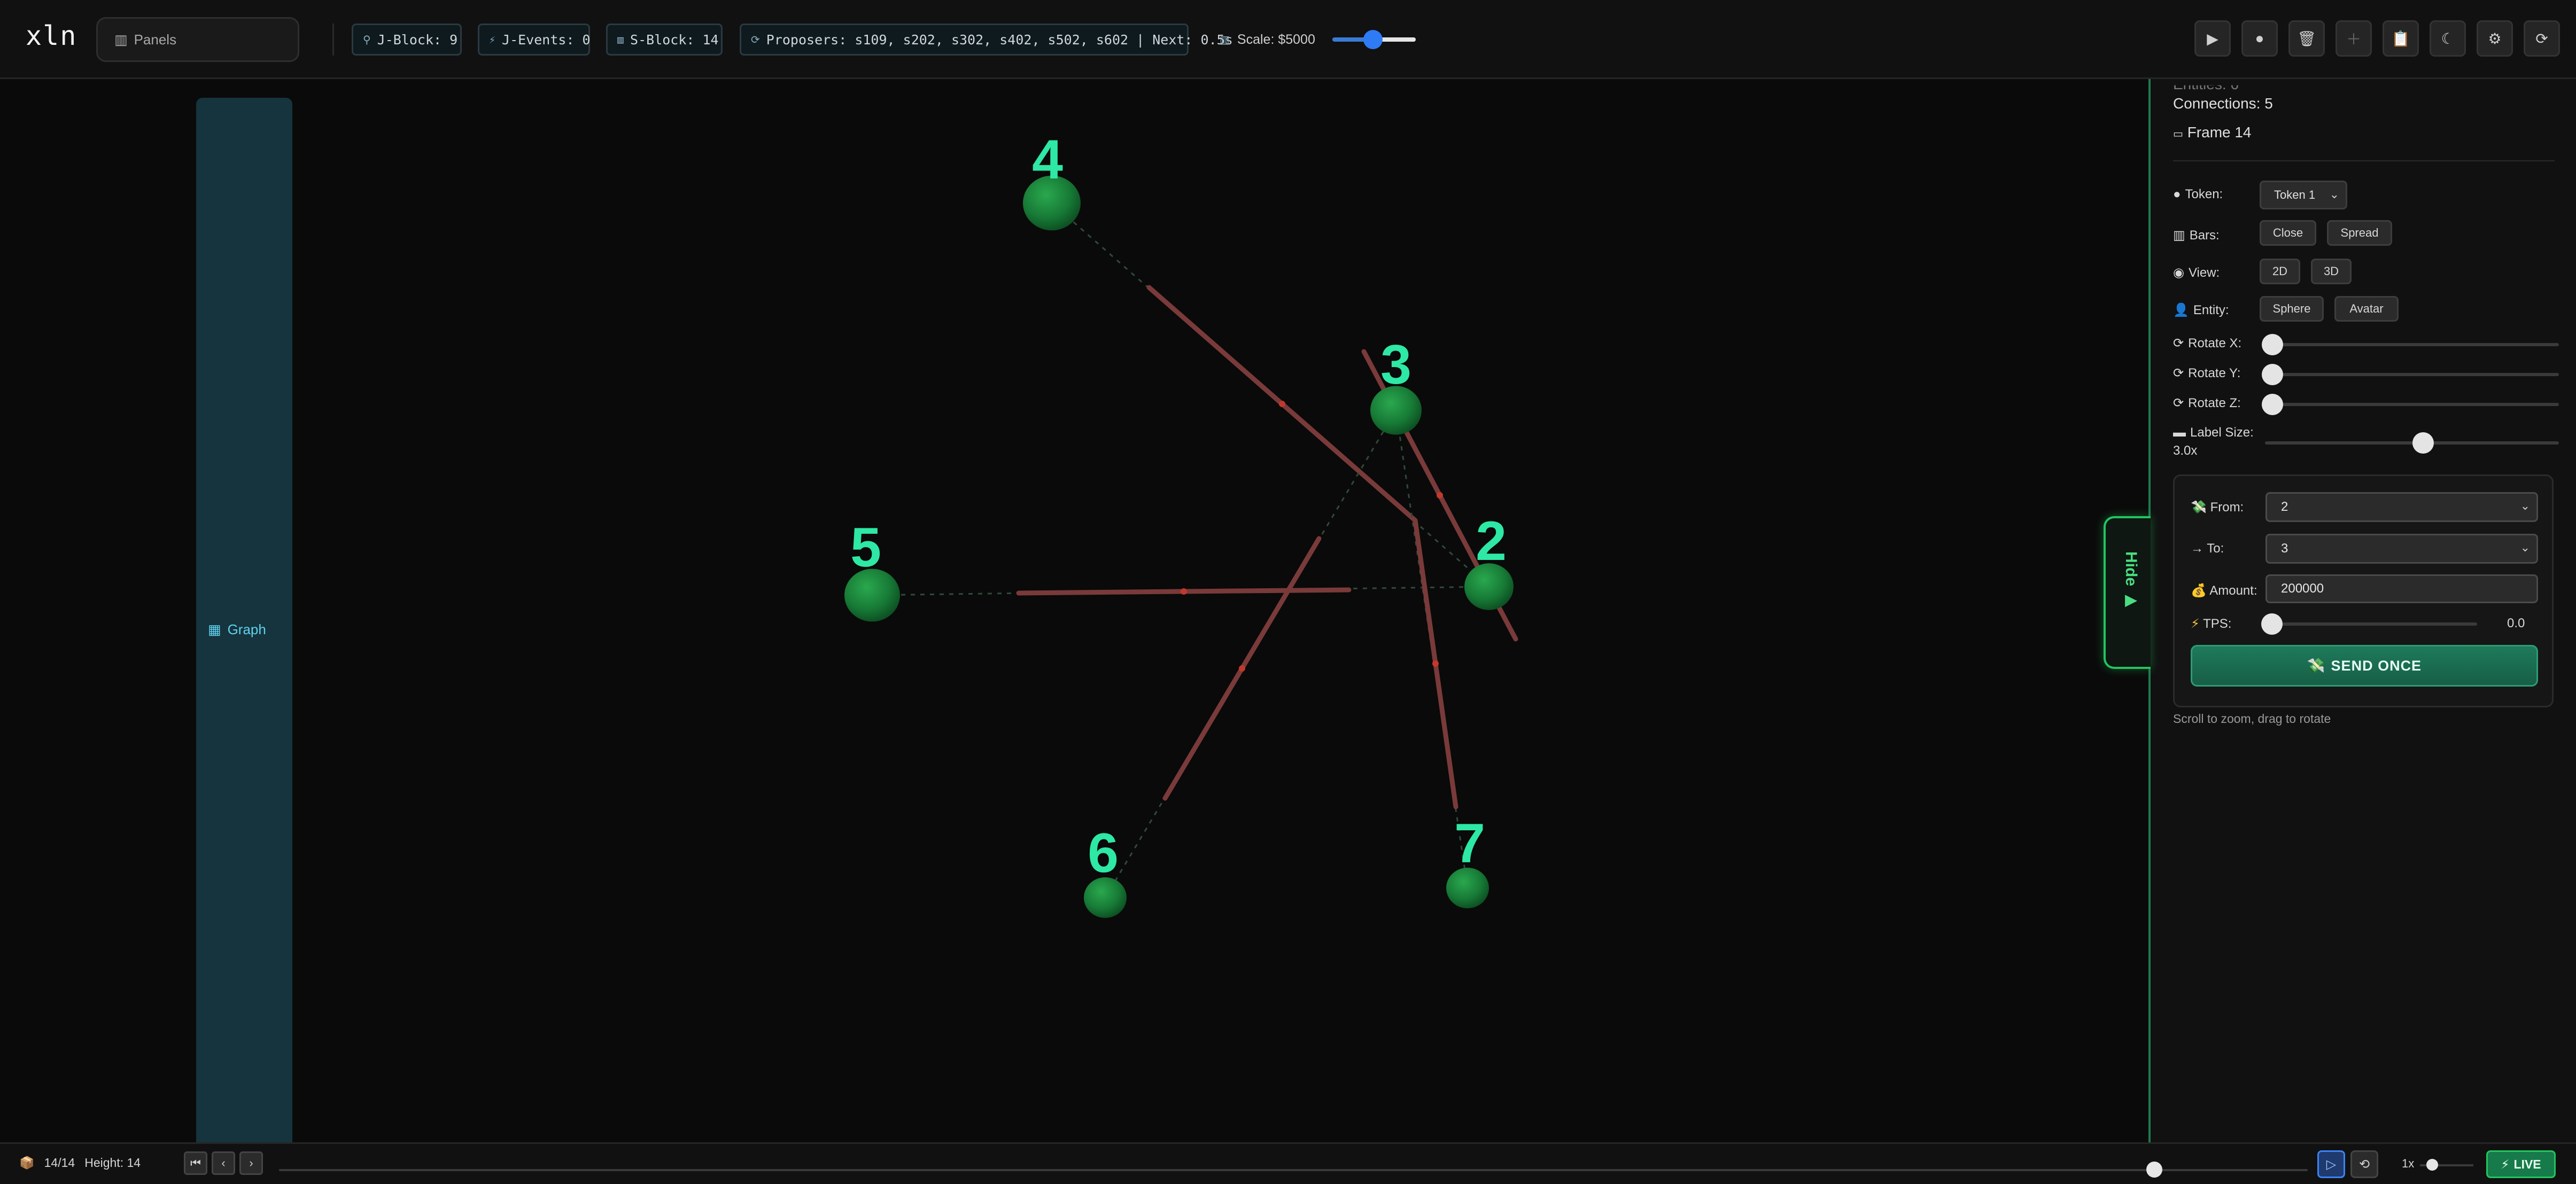 This screenshot has width=2576, height=1184. Describe the element at coordinates (2292, 309) in the screenshot. I see `entity-sphere-button: Sphere` at that location.